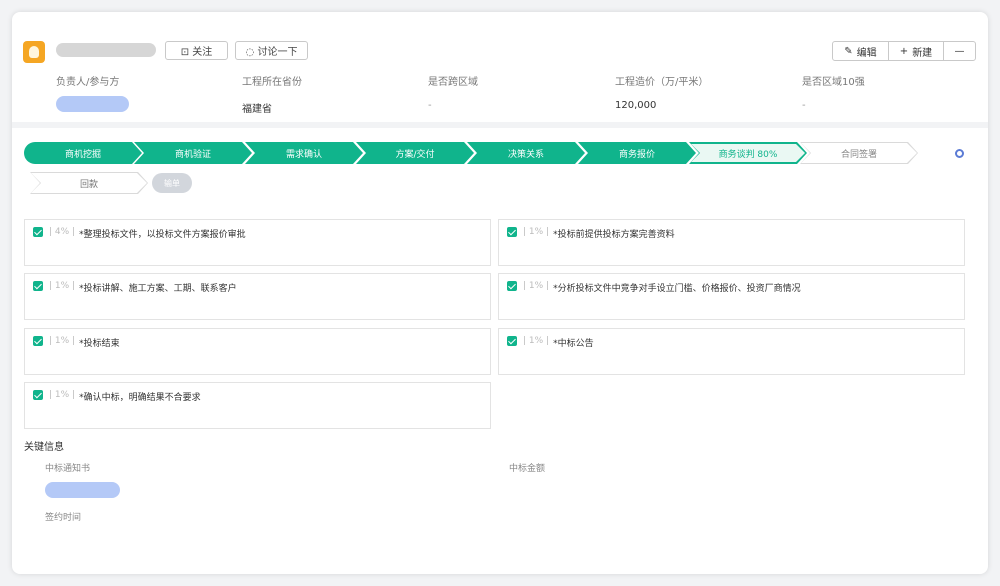  What do you see at coordinates (257, 351) in the screenshot?
I see `task-item: | 1% | *投标结束` at bounding box center [257, 351].